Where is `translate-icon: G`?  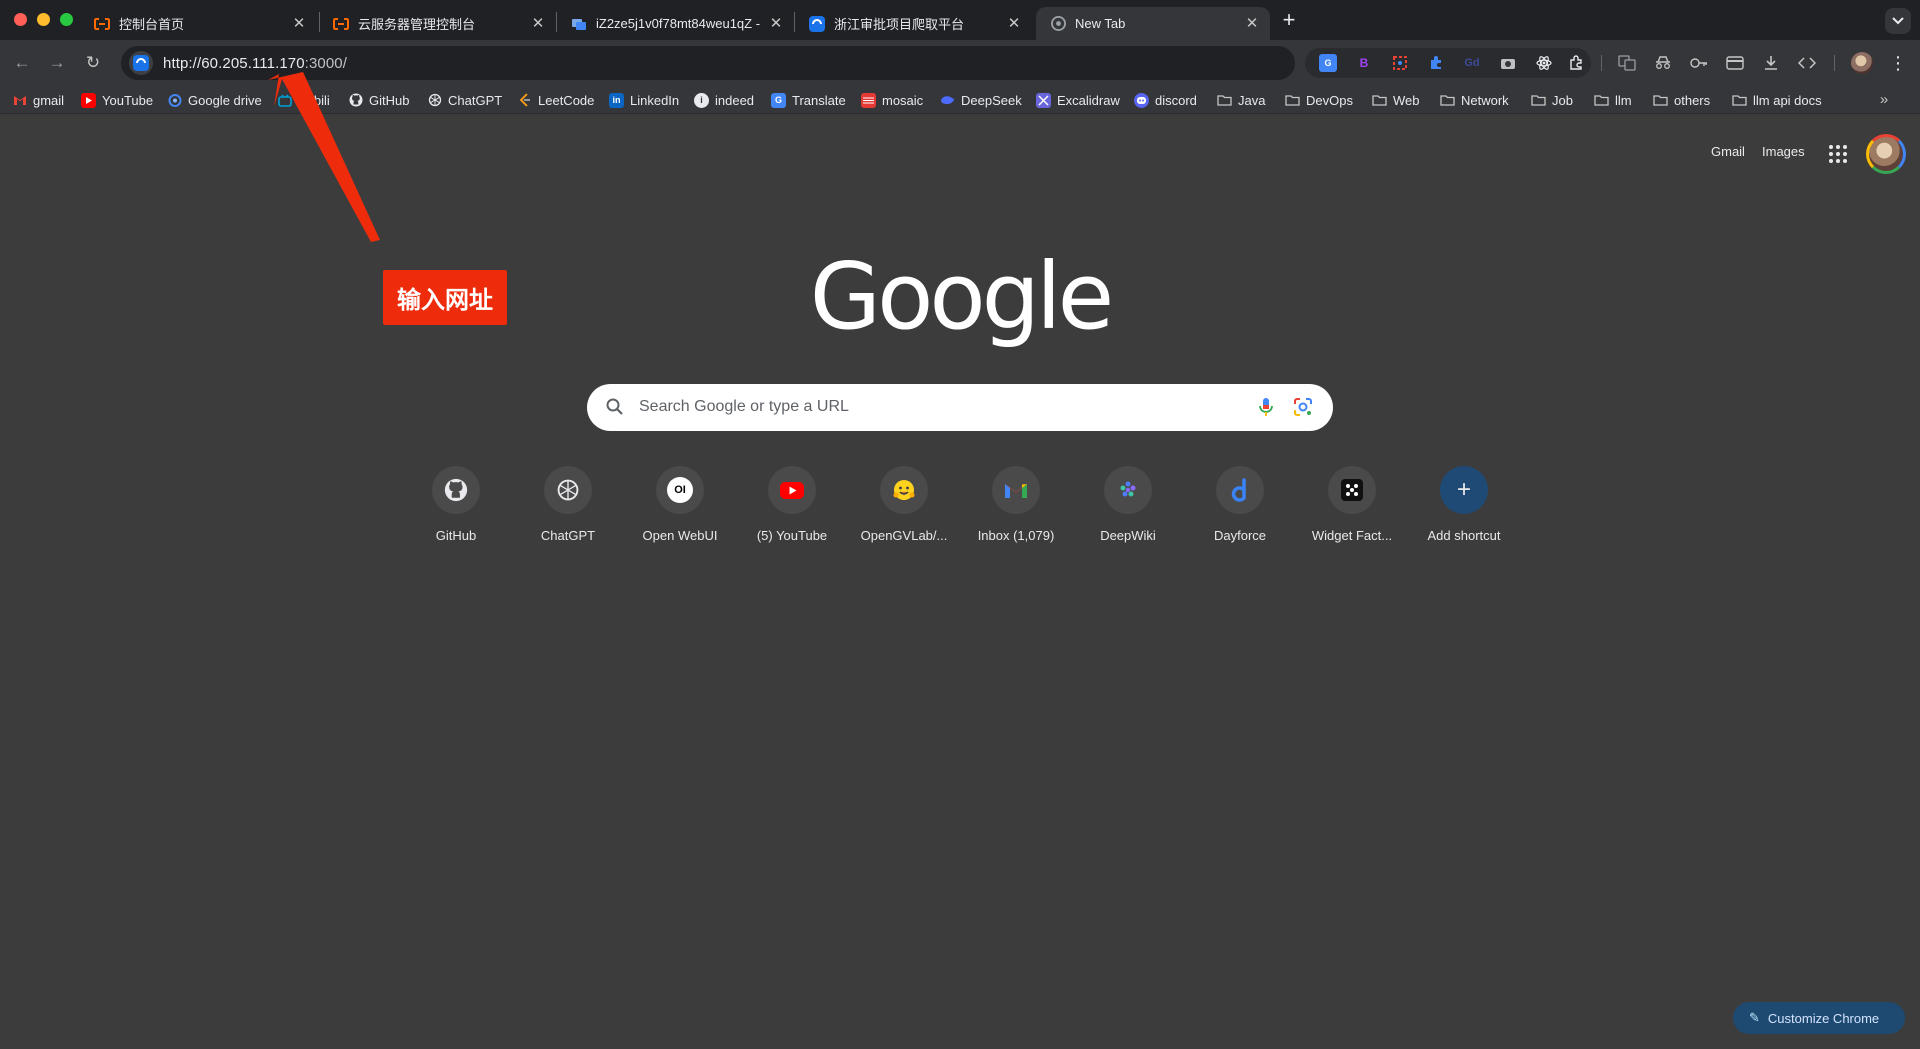 translate-icon: G is located at coordinates (778, 100).